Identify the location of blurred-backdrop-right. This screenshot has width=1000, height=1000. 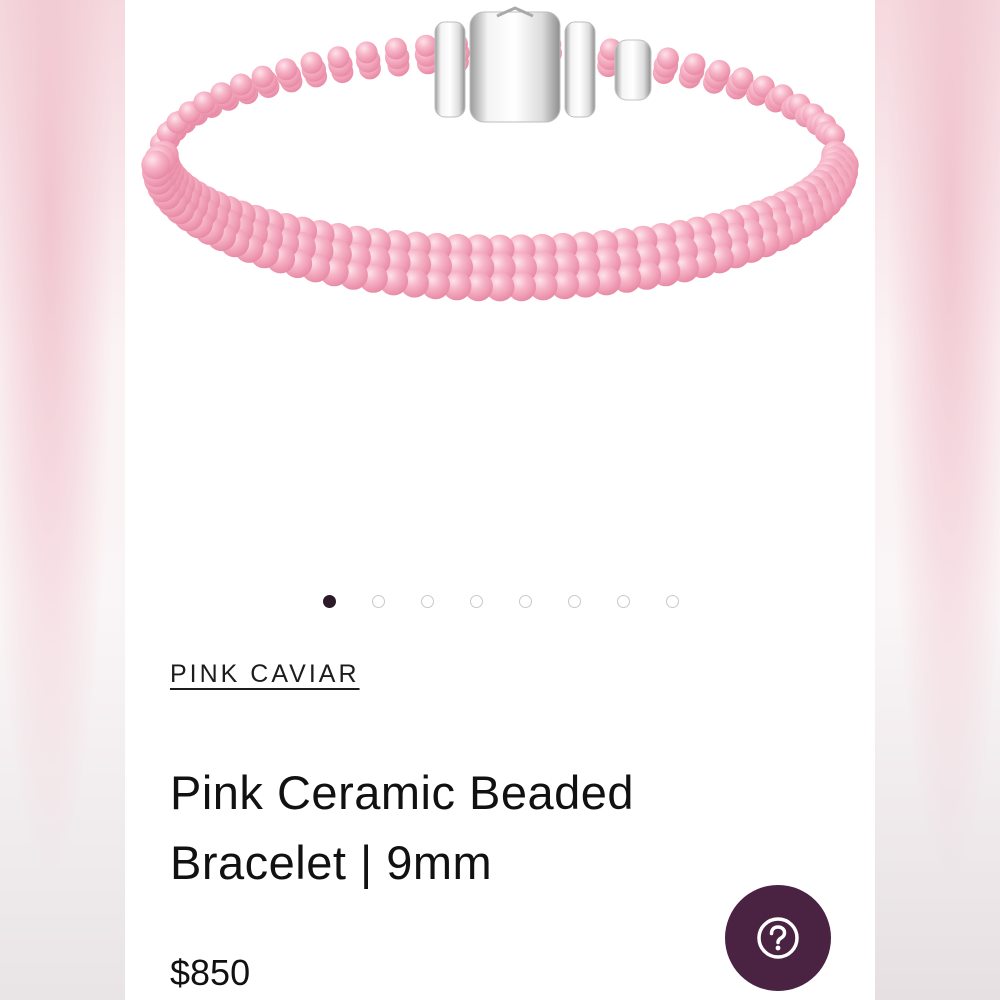
(937, 500).